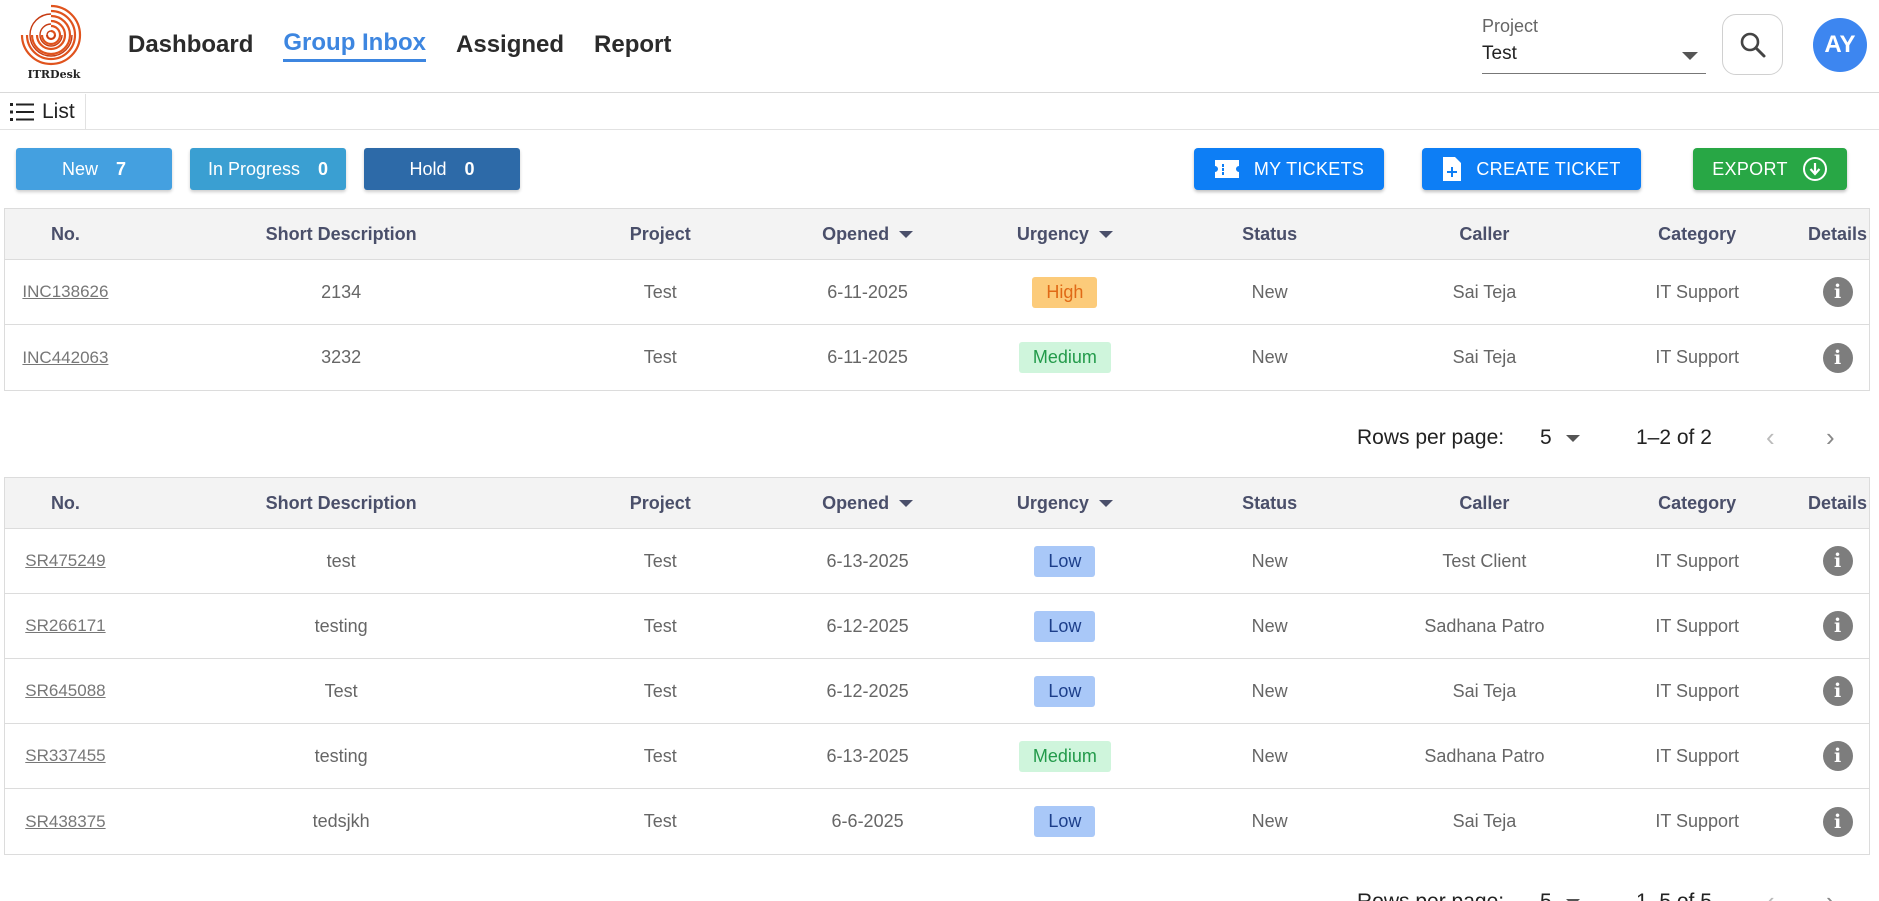 The image size is (1879, 901). I want to click on col-header-details: Details, so click(1838, 502).